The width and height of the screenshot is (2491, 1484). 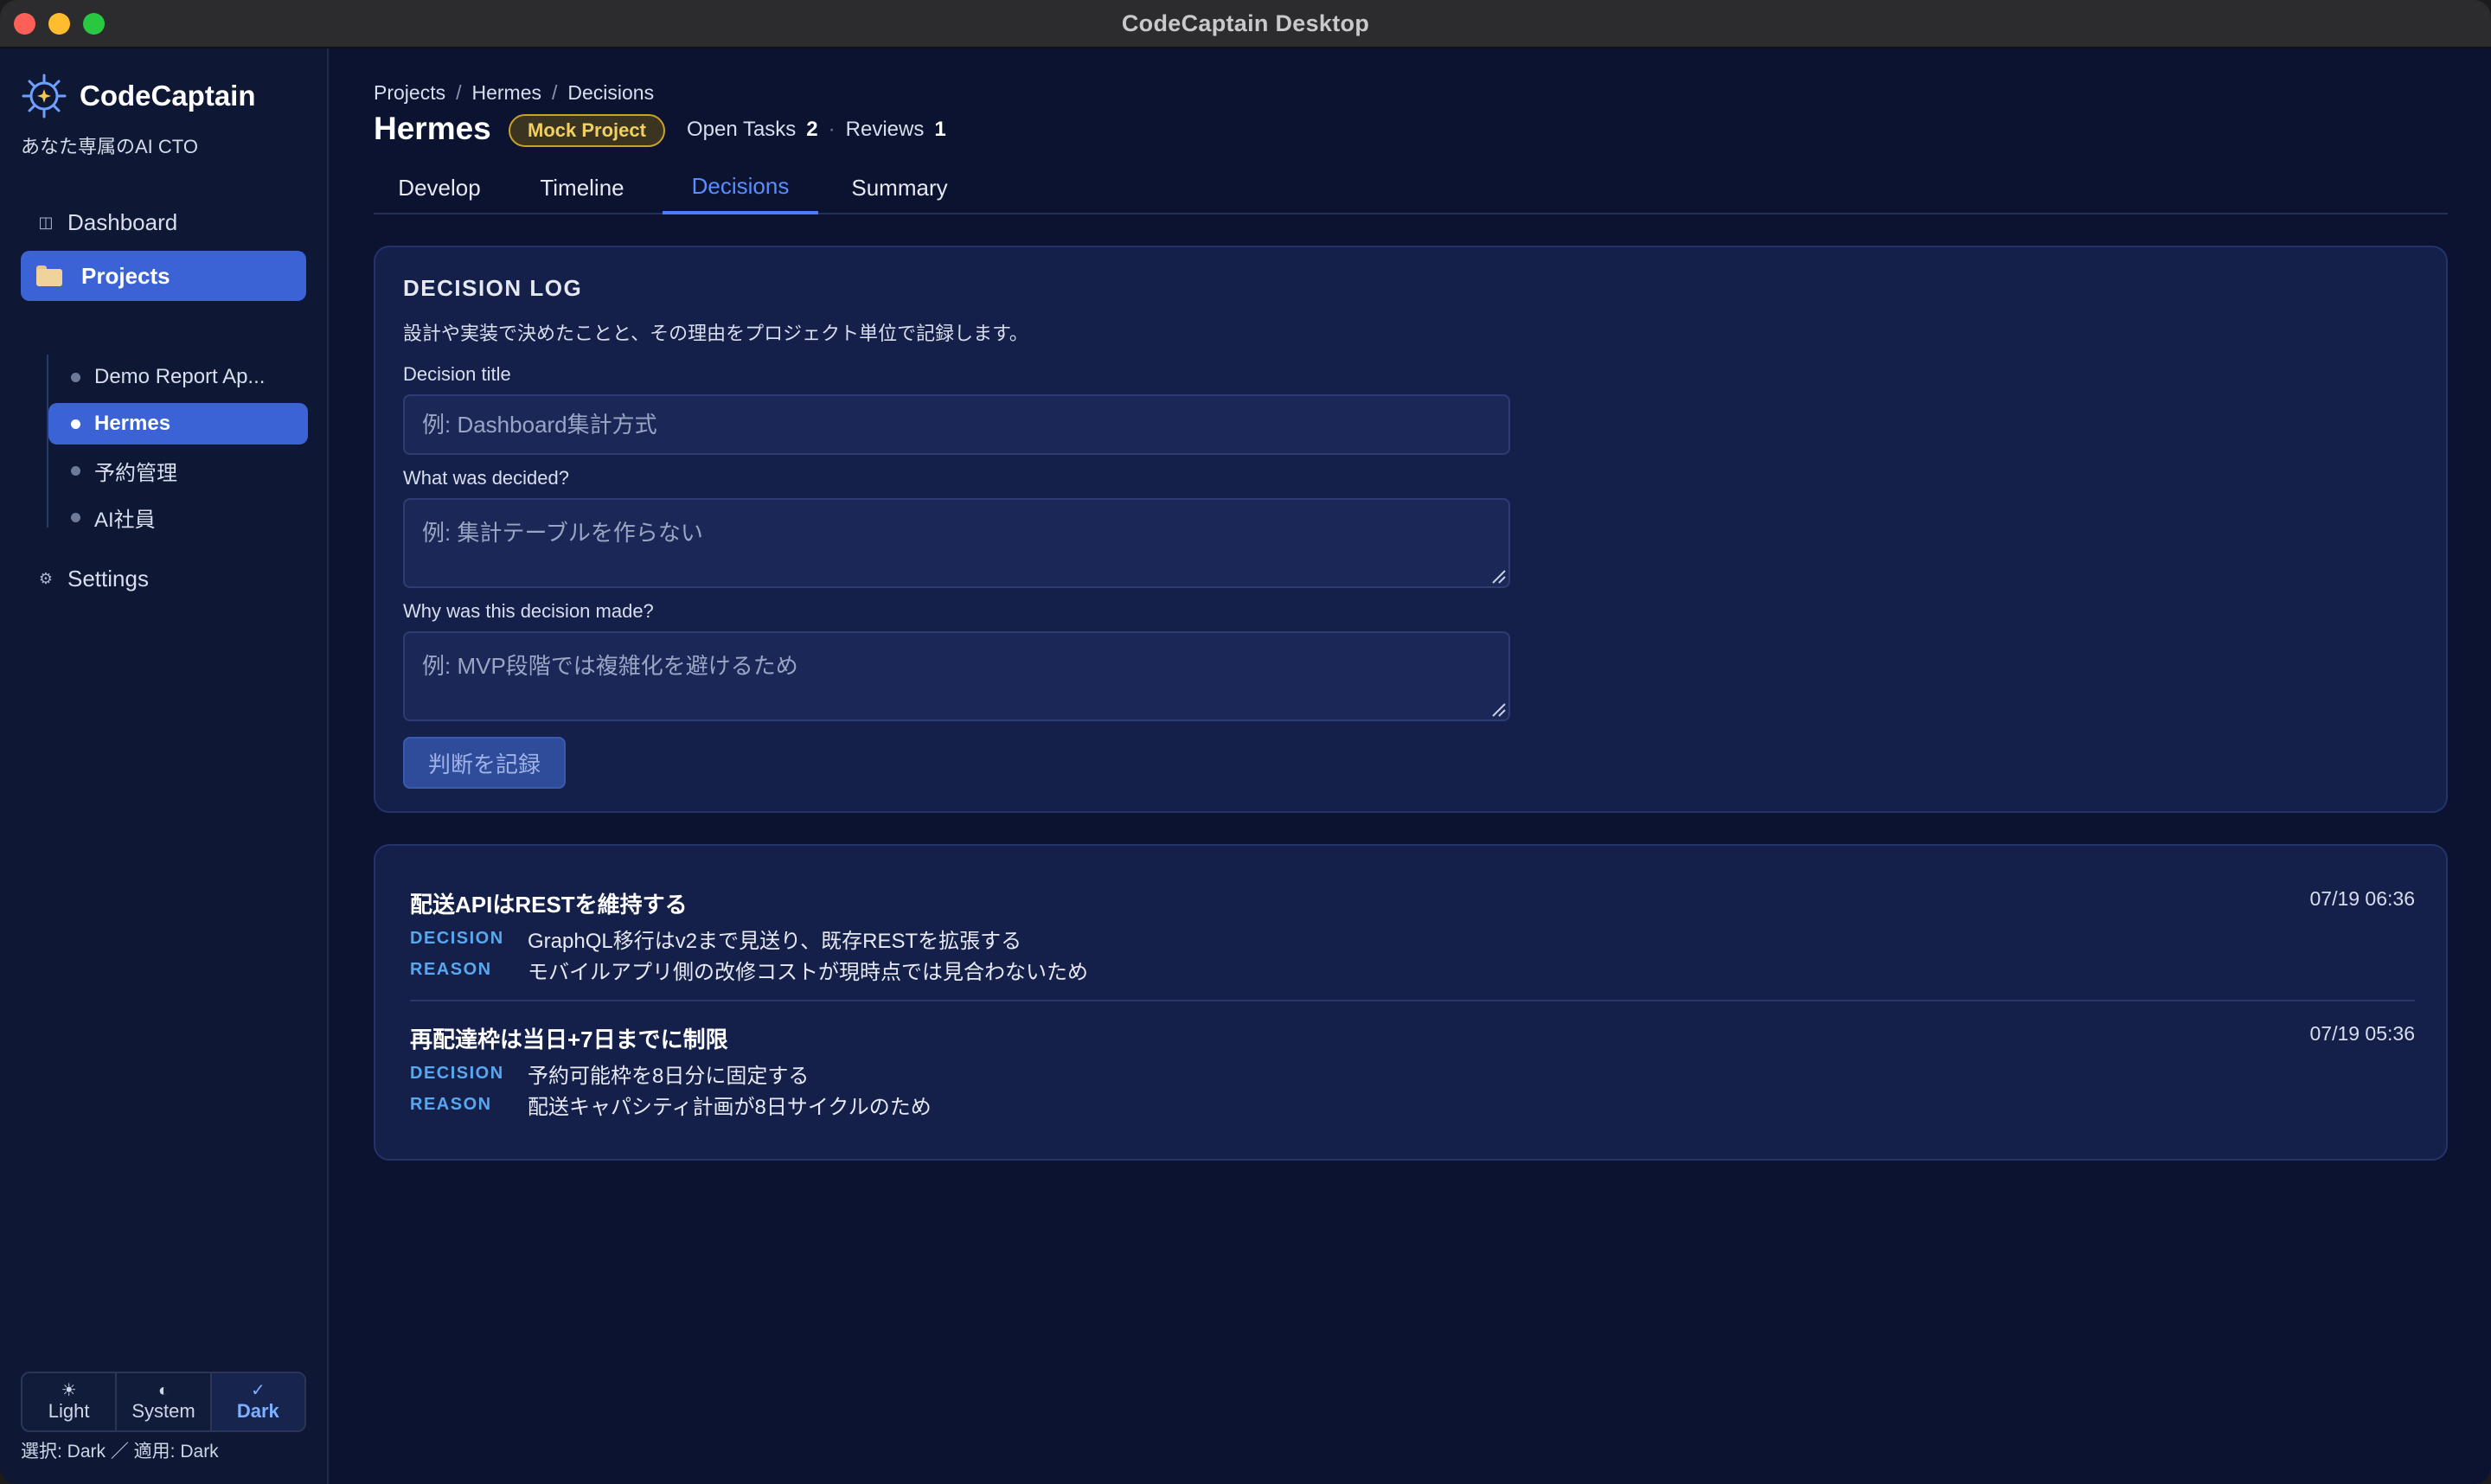 What do you see at coordinates (46, 222) in the screenshot?
I see `dashboard-icon: ◫` at bounding box center [46, 222].